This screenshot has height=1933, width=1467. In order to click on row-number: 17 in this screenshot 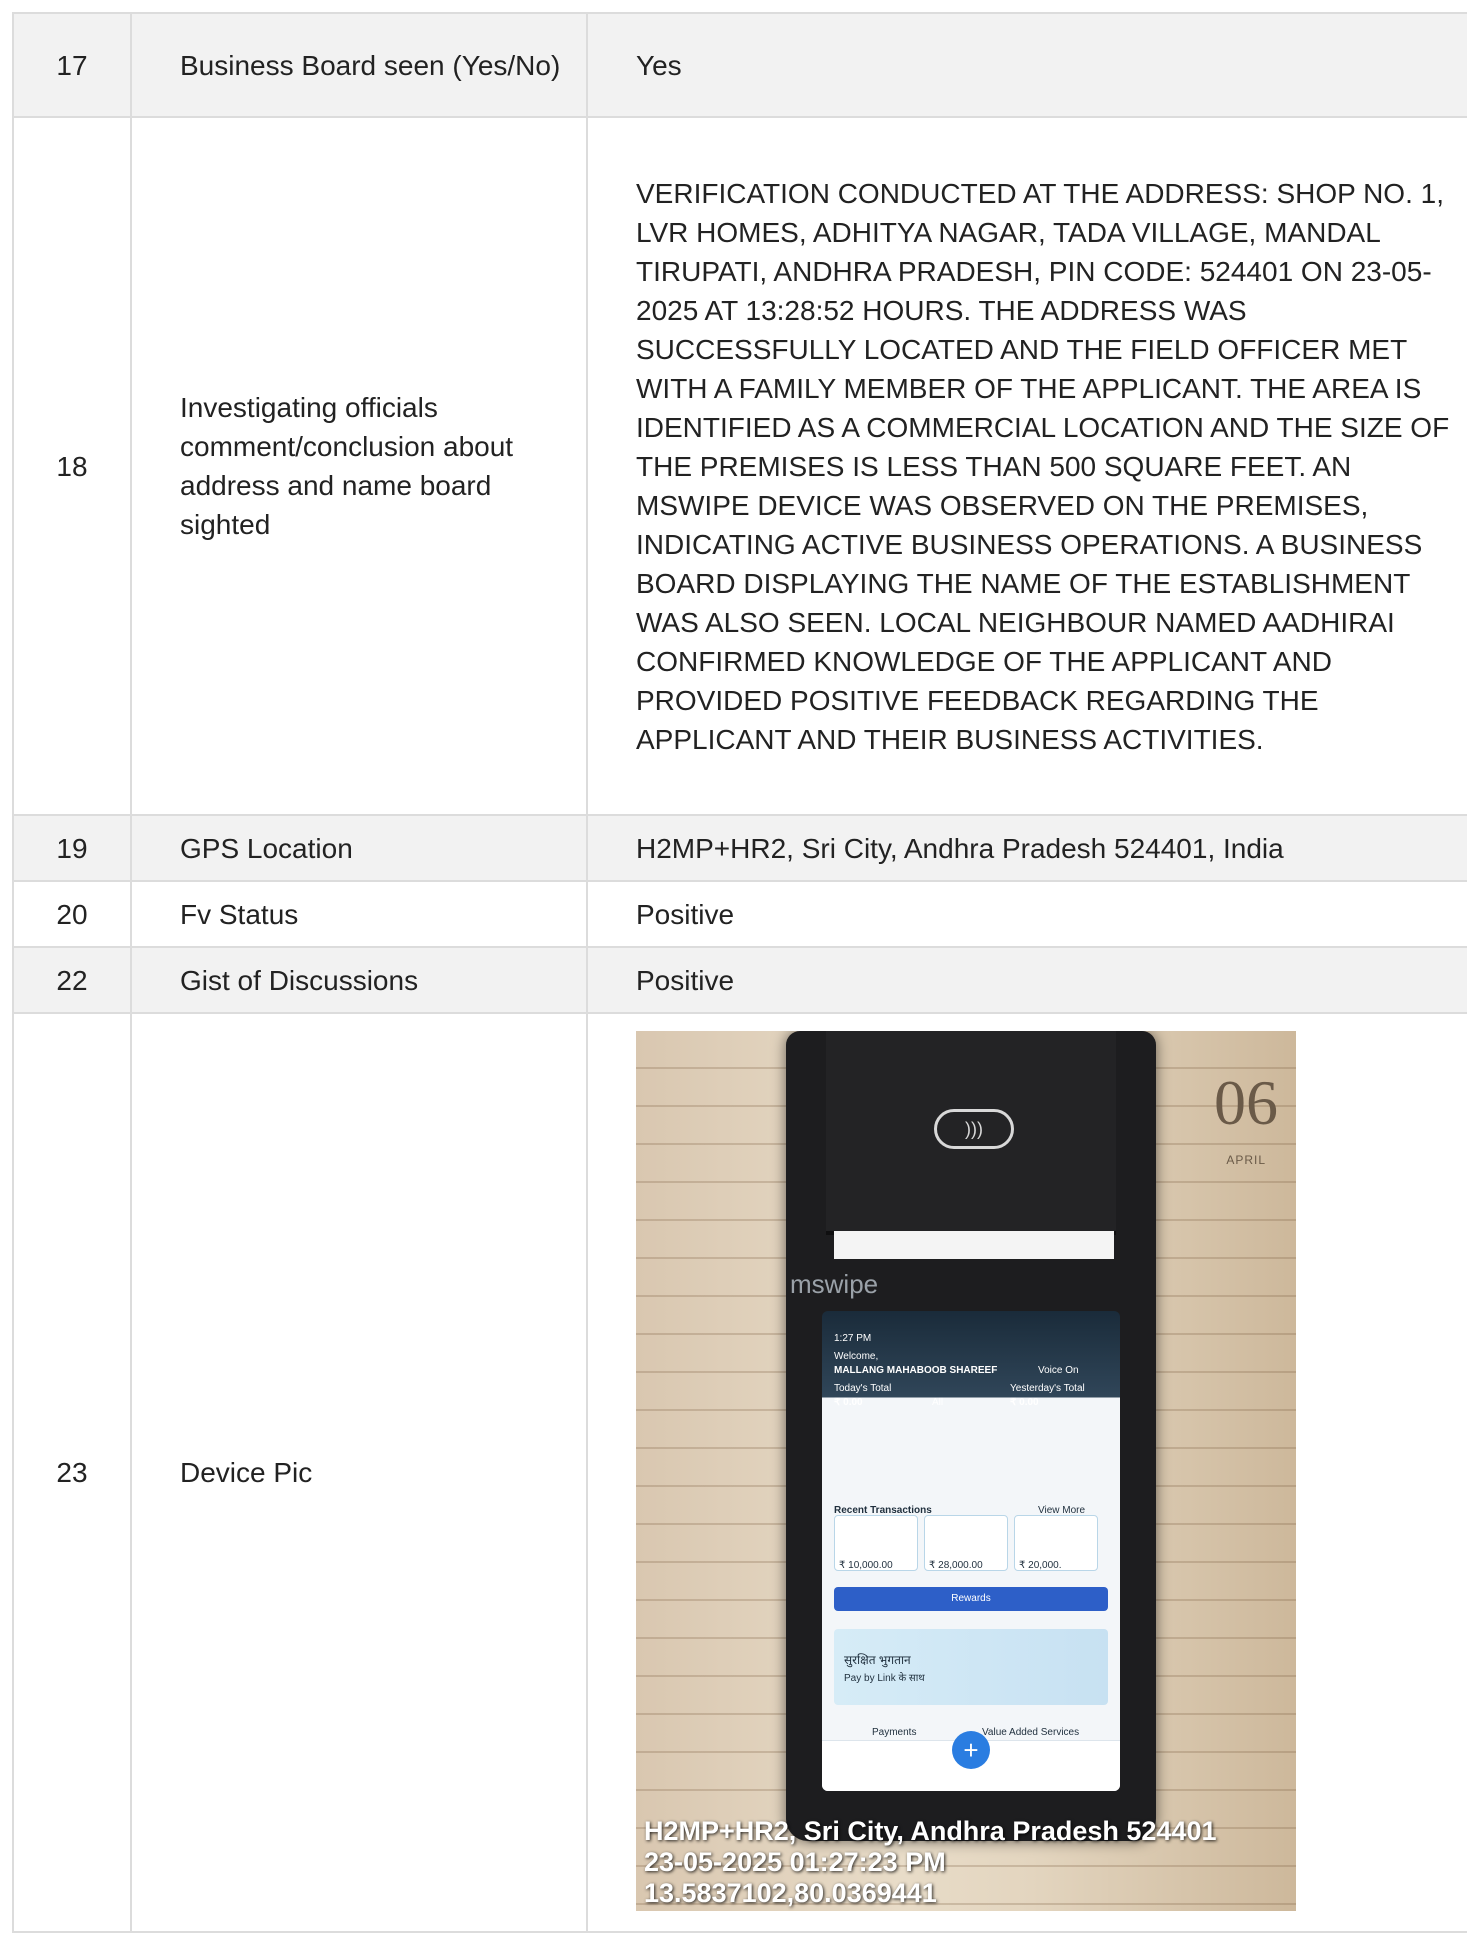, I will do `click(72, 65)`.